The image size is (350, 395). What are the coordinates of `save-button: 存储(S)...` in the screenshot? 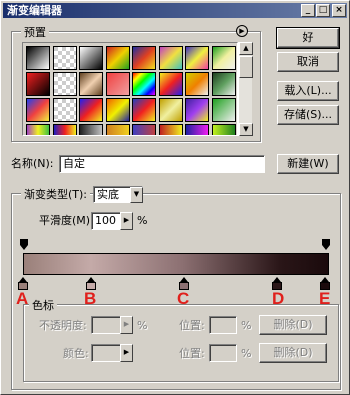 It's located at (308, 115).